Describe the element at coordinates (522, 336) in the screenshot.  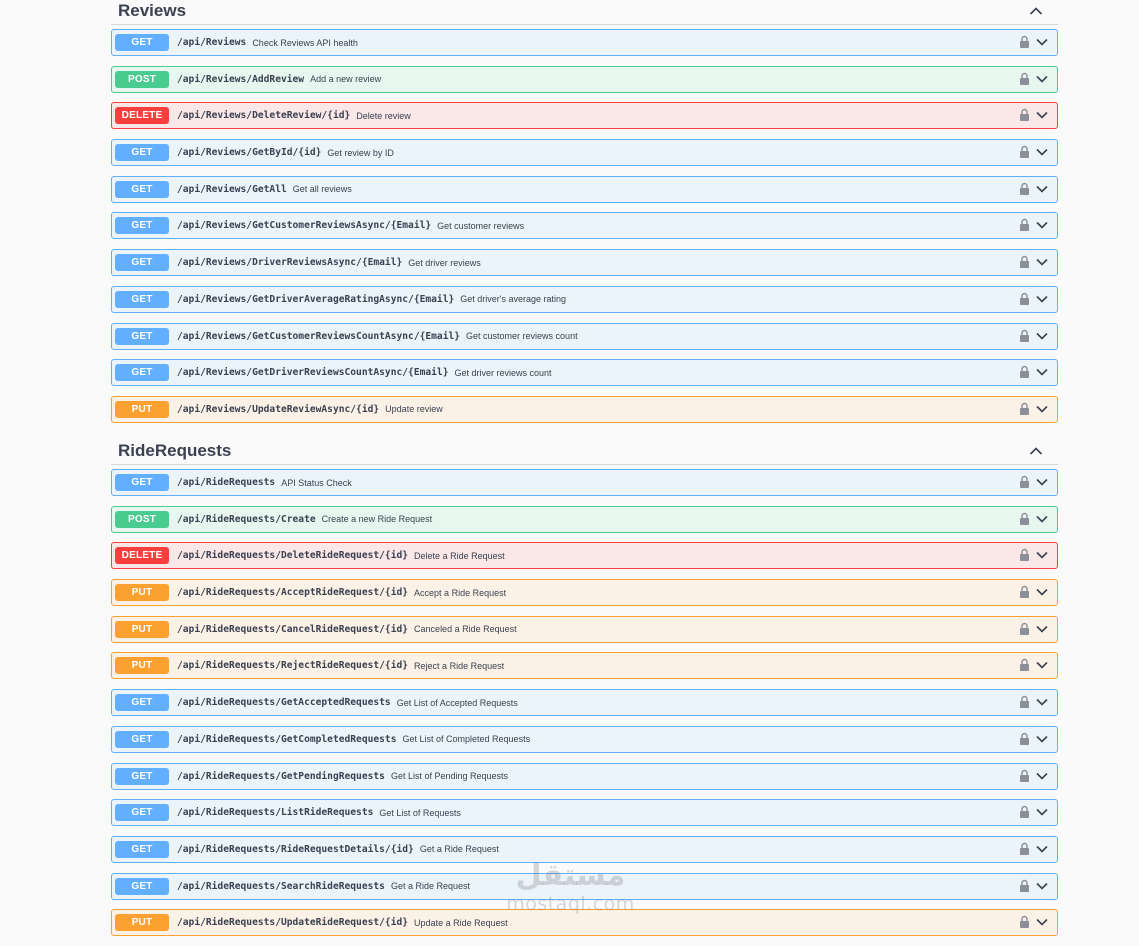
I see `operation-summary: Get customer reviews count` at that location.